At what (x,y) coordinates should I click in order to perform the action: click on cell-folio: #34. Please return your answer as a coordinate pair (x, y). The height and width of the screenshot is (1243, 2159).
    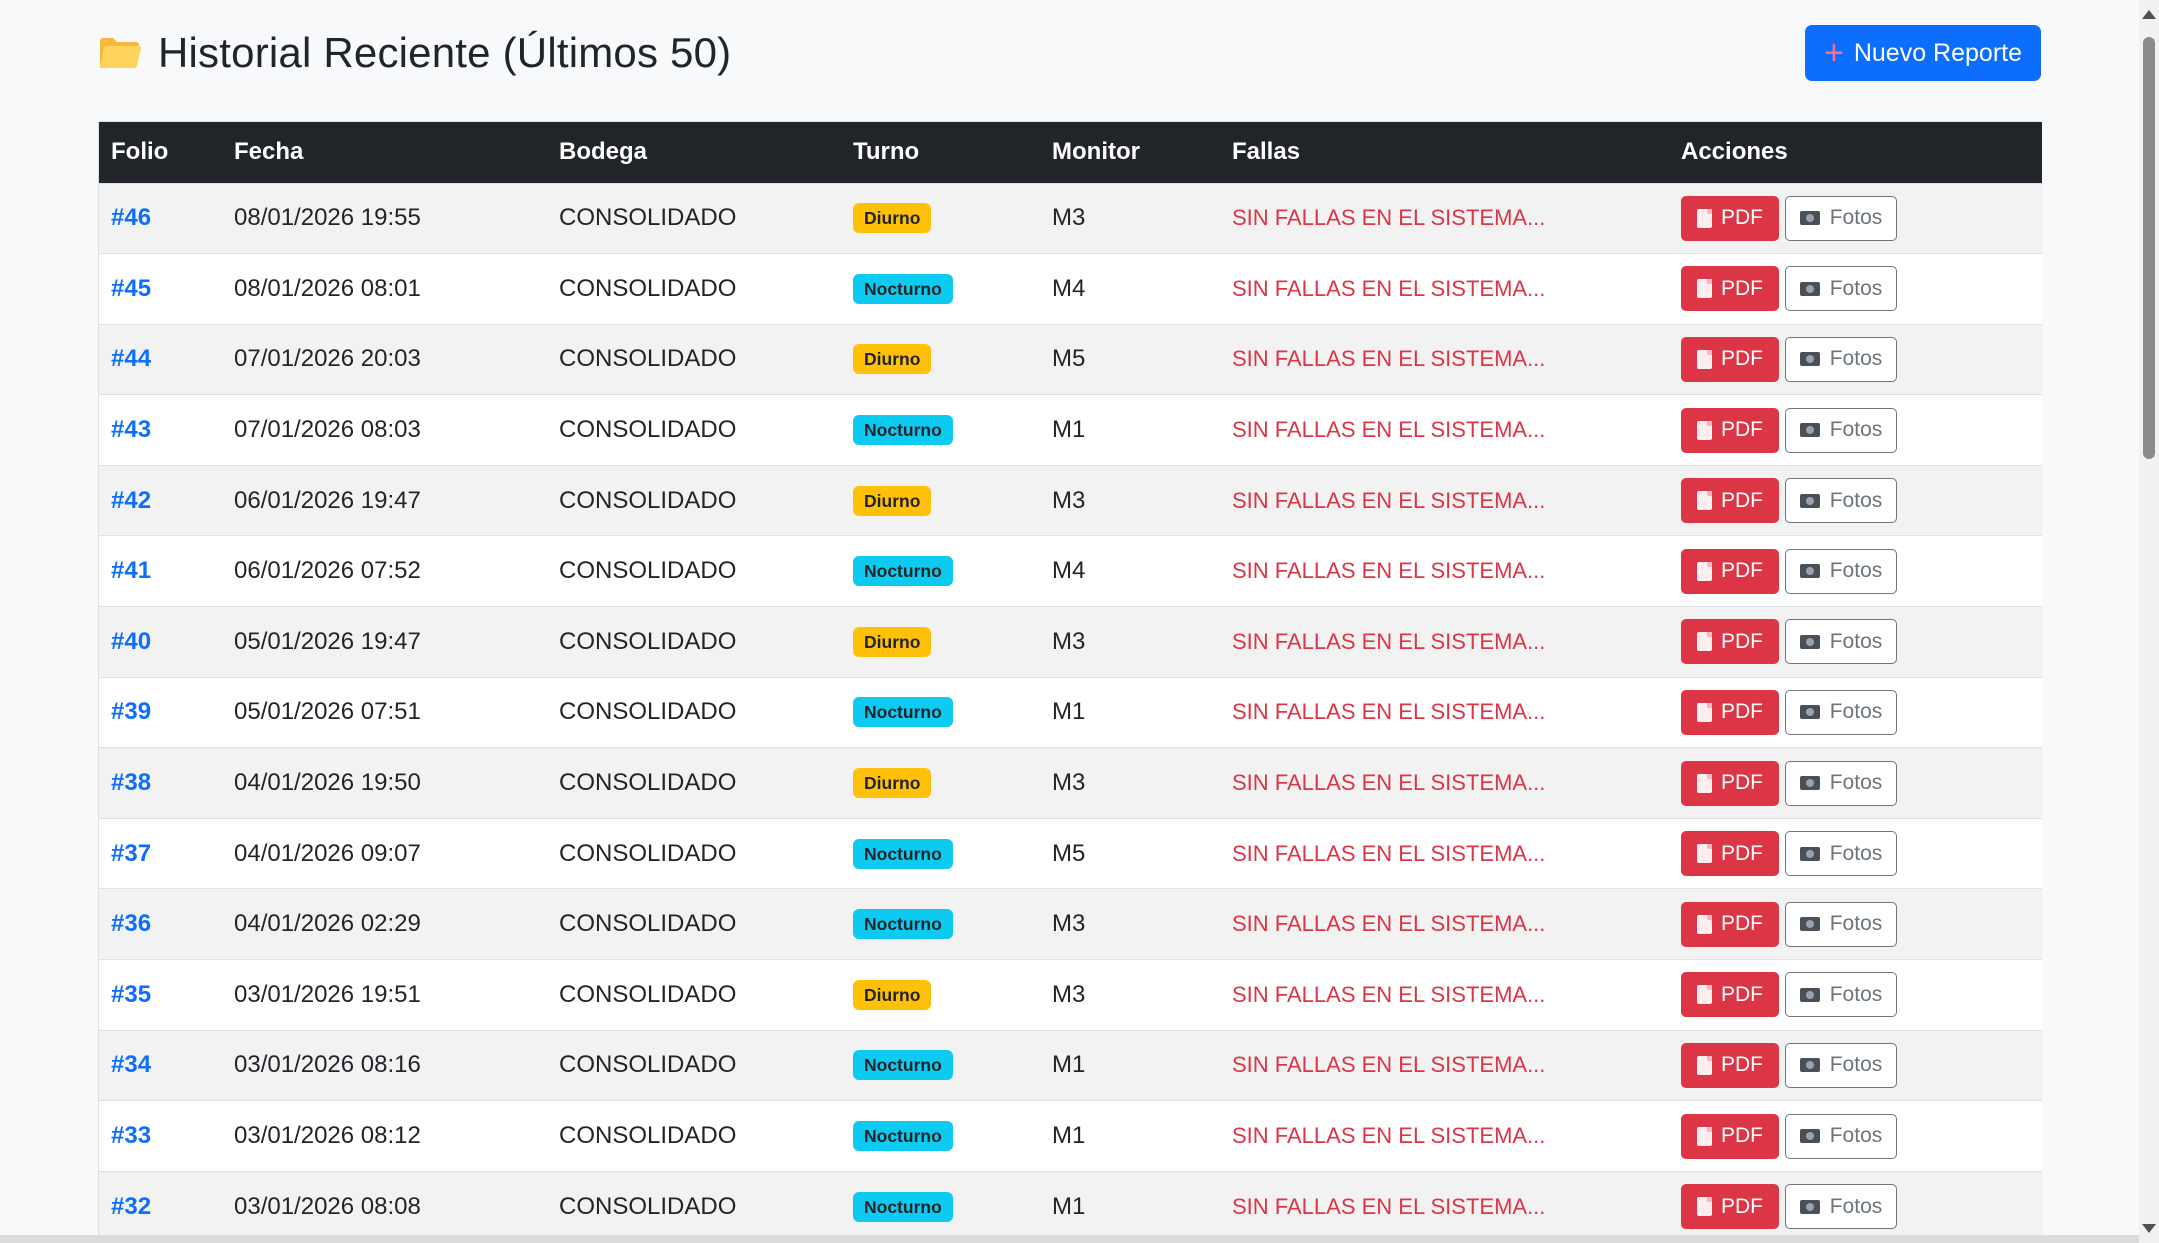
    Looking at the image, I should click on (160, 1065).